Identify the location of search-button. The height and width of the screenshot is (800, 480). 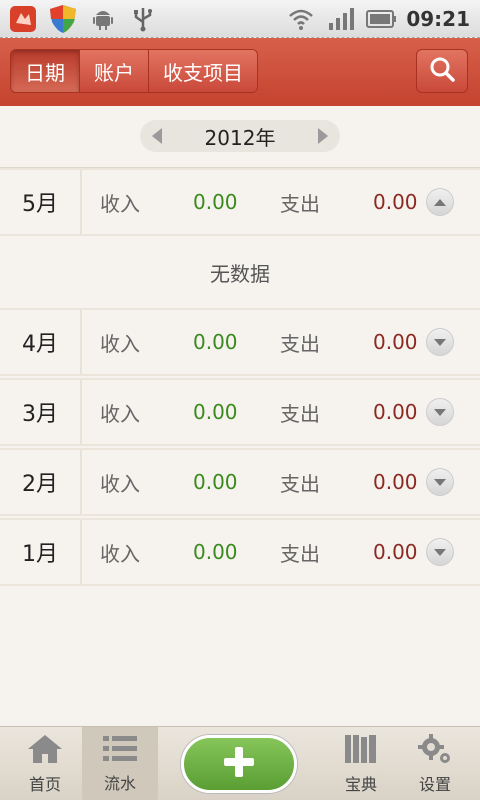
(442, 71).